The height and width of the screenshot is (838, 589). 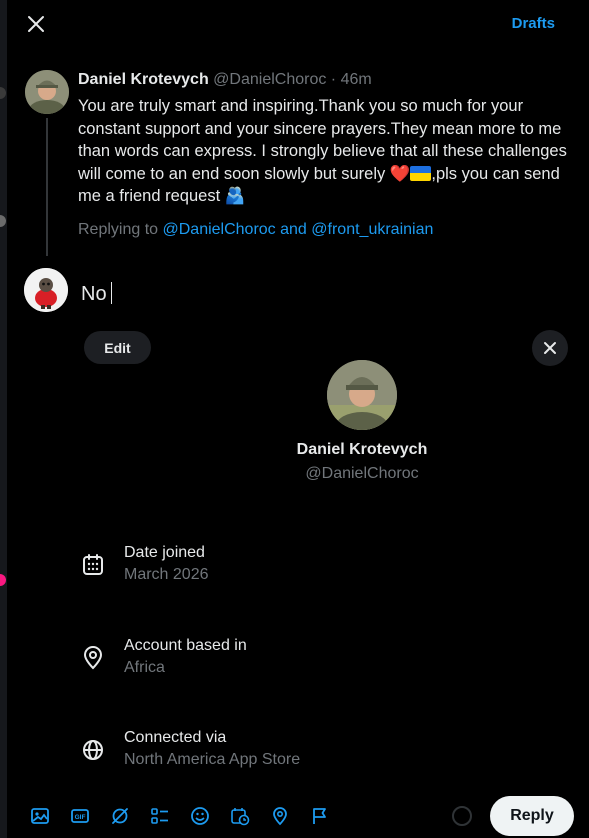 I want to click on compose-input: No, so click(x=96, y=294).